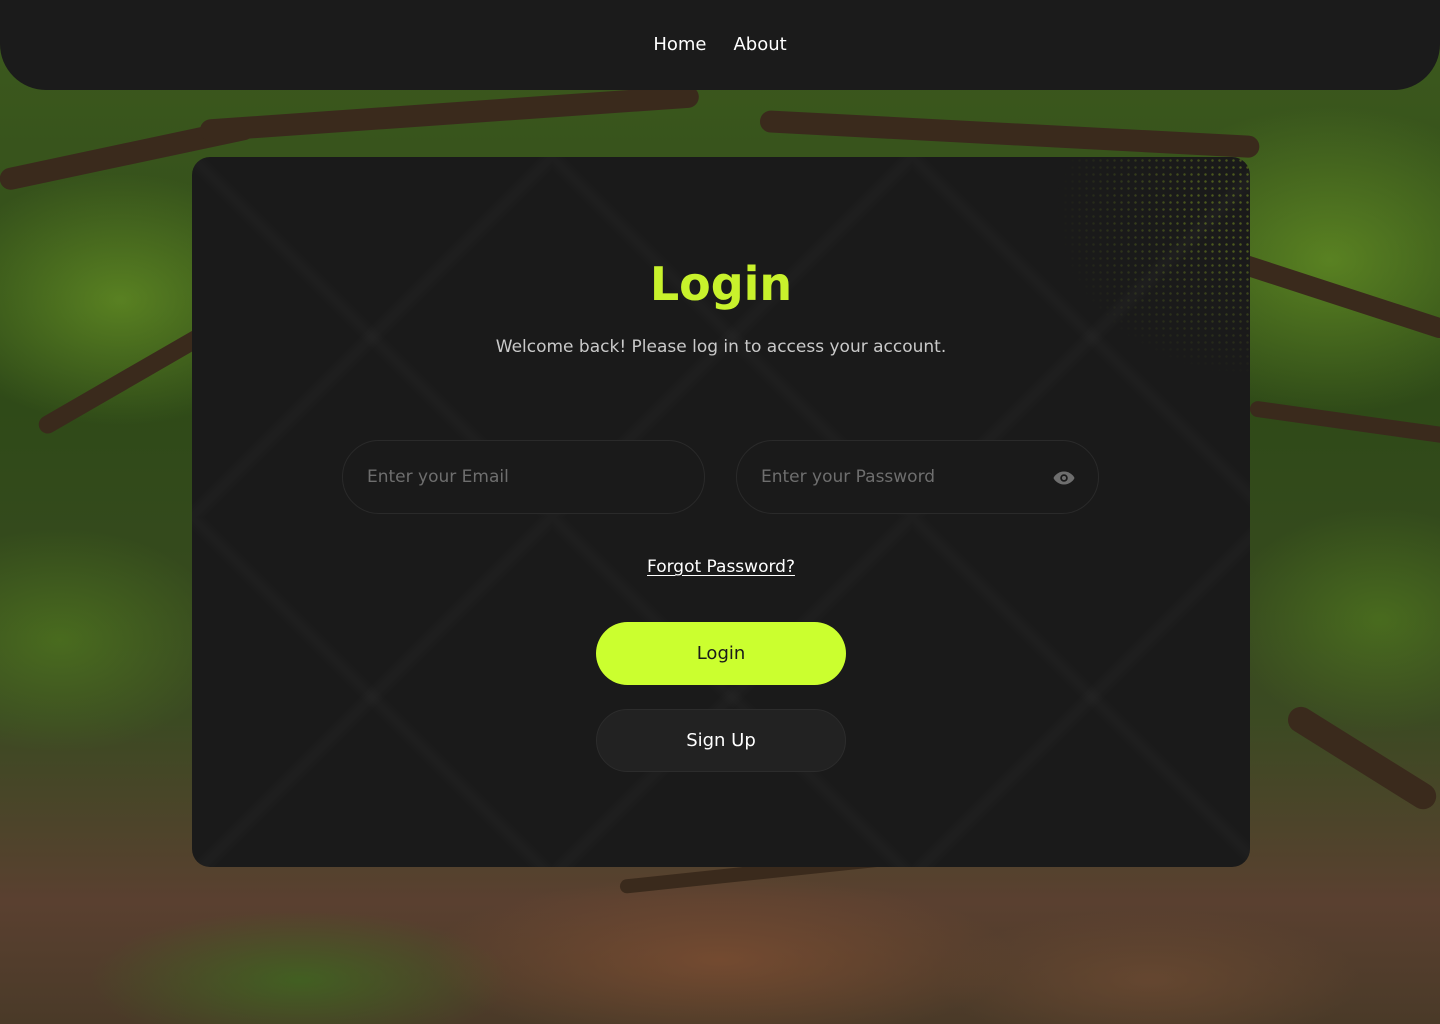 This screenshot has width=1440, height=1024. What do you see at coordinates (759, 44) in the screenshot?
I see `nav-link-about: About` at bounding box center [759, 44].